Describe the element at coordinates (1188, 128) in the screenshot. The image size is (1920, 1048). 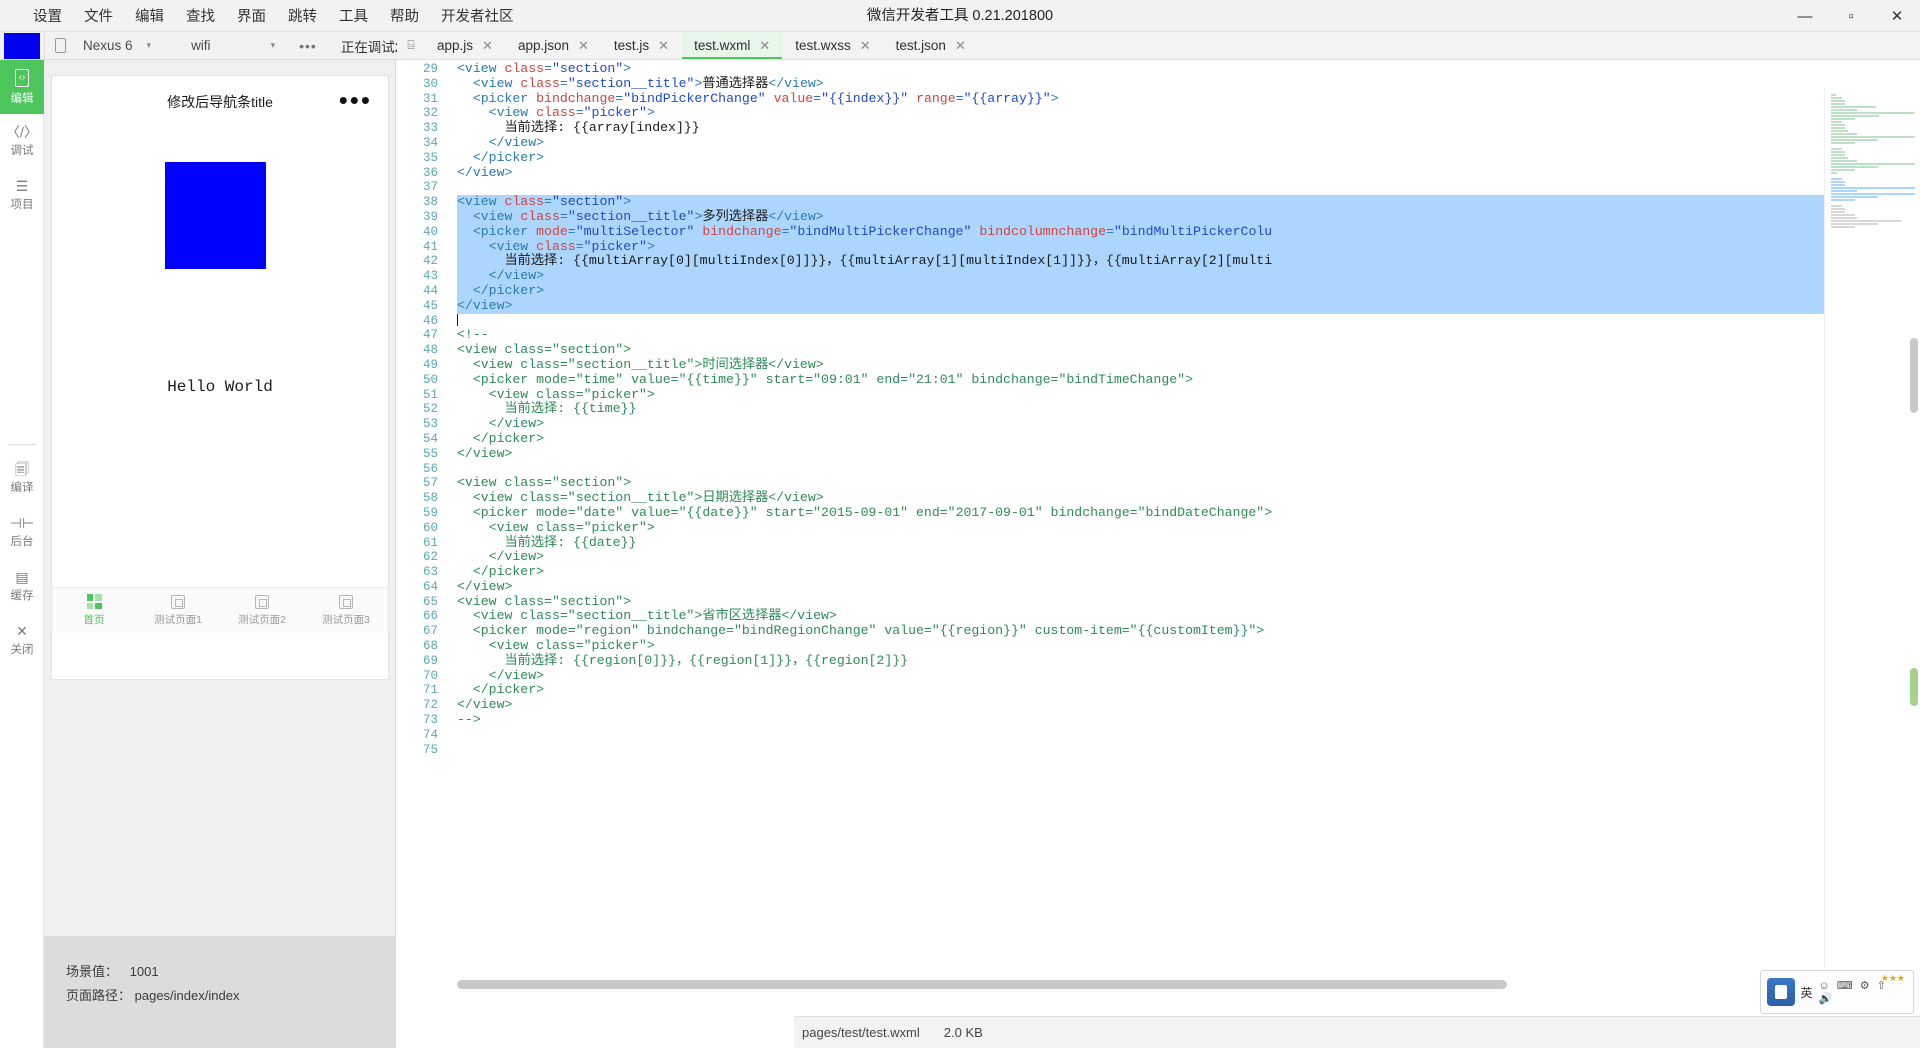
I see `code-line: 当前选择: {{array[index]}}` at that location.